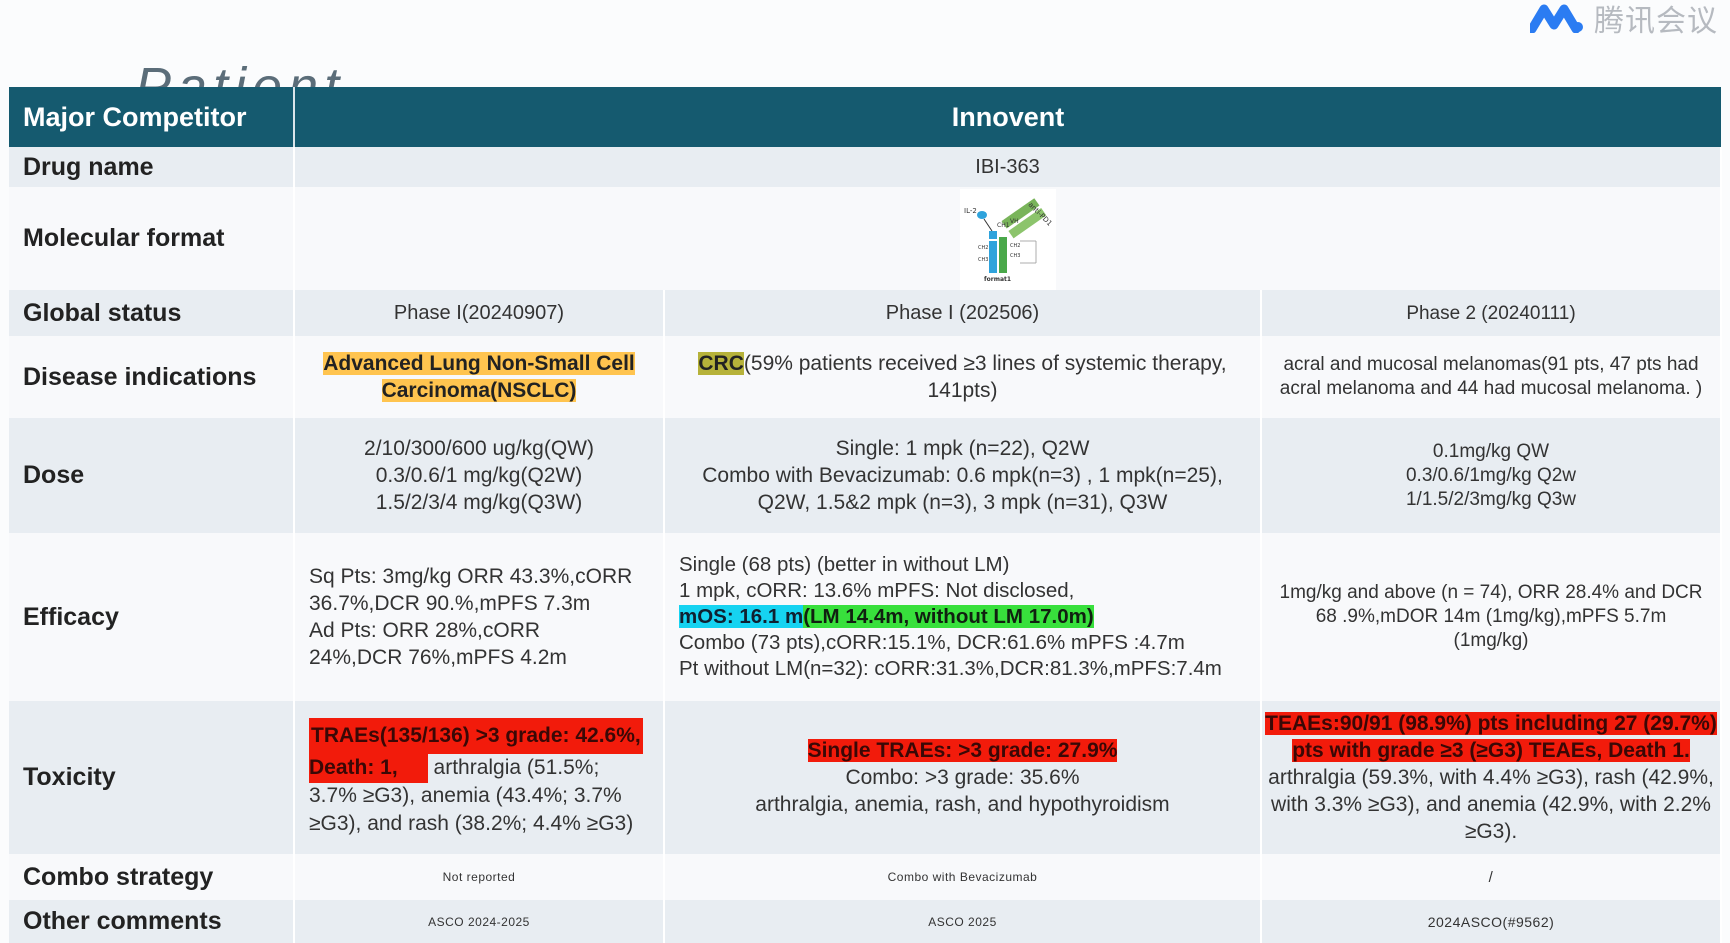 The width and height of the screenshot is (1730, 943). Describe the element at coordinates (948, 616) in the screenshot. I see `lm-highlight: (LM 14.4m, without LM 17.0m)` at that location.